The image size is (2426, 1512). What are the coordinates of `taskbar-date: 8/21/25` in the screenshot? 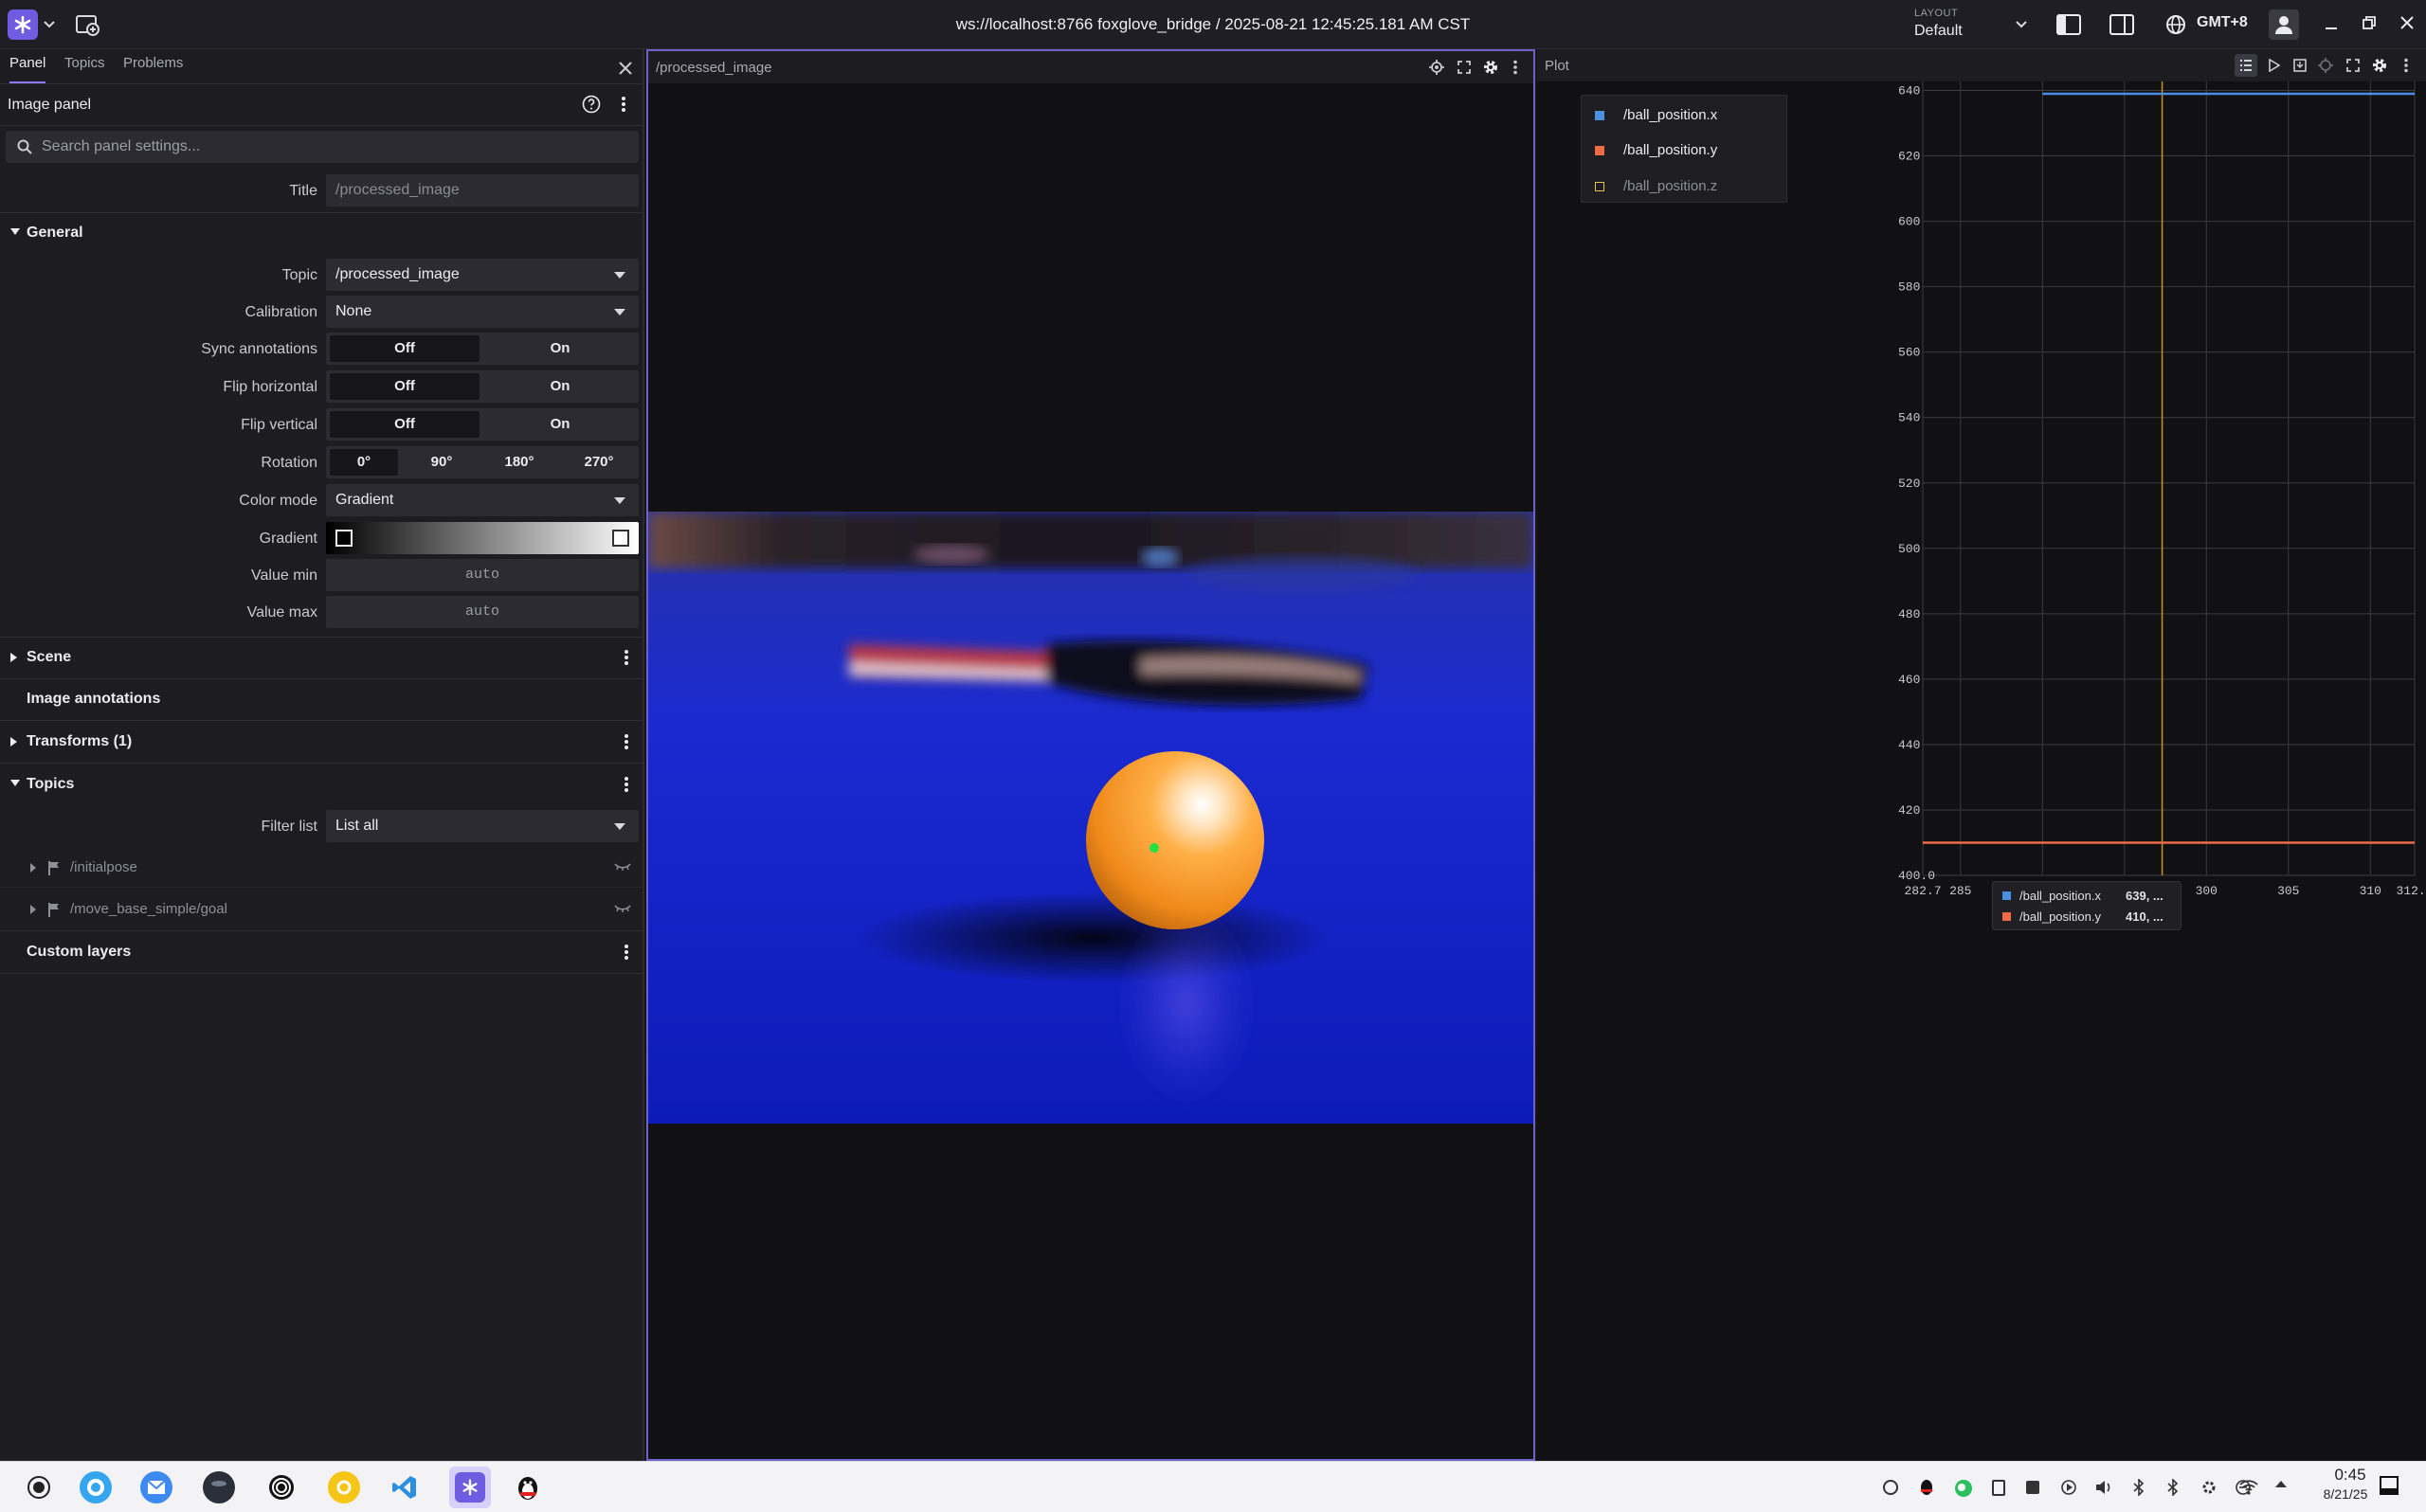 It's located at (2345, 1494).